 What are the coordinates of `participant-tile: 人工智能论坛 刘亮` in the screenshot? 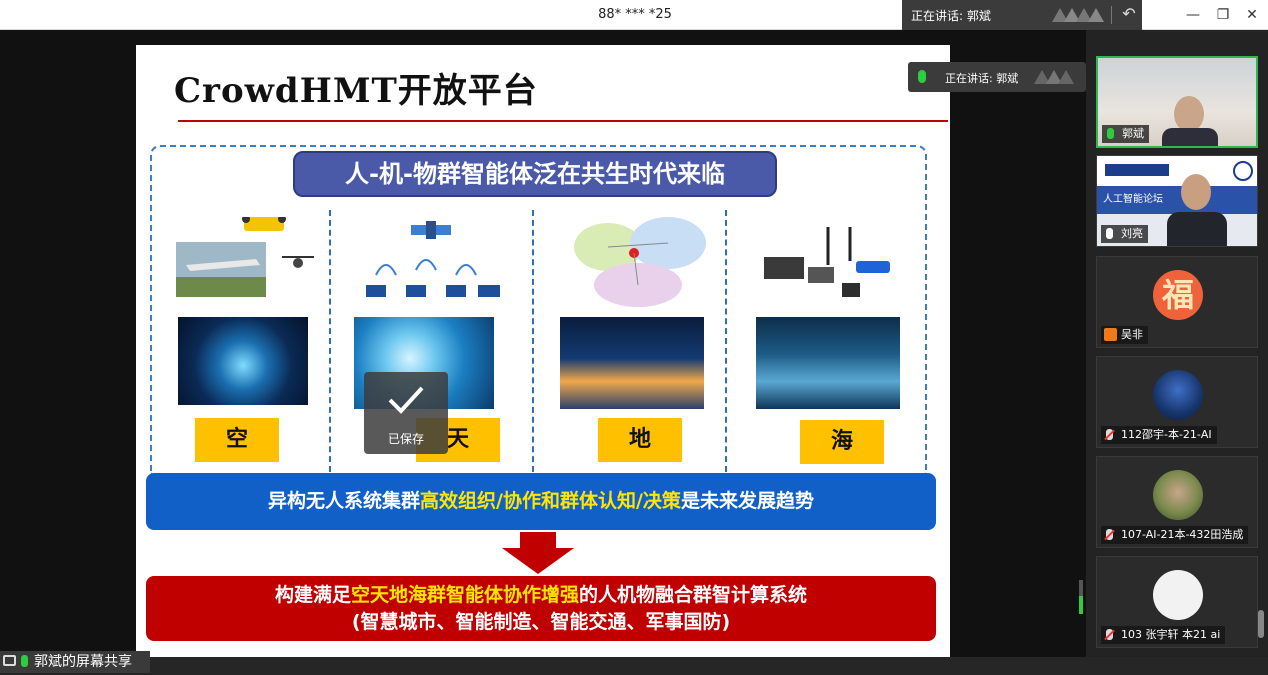 It's located at (1177, 201).